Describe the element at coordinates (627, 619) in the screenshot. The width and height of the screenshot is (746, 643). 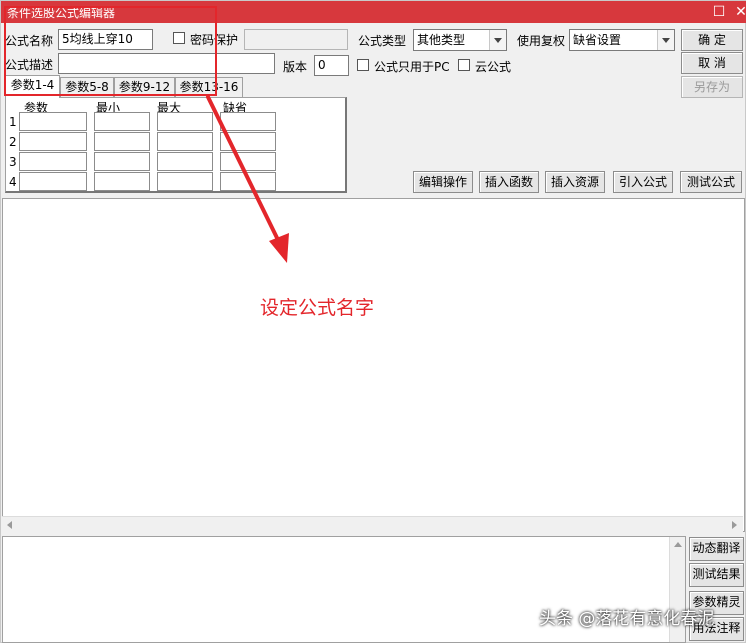
I see `watermark: 头条 @落花有意化春泥` at that location.